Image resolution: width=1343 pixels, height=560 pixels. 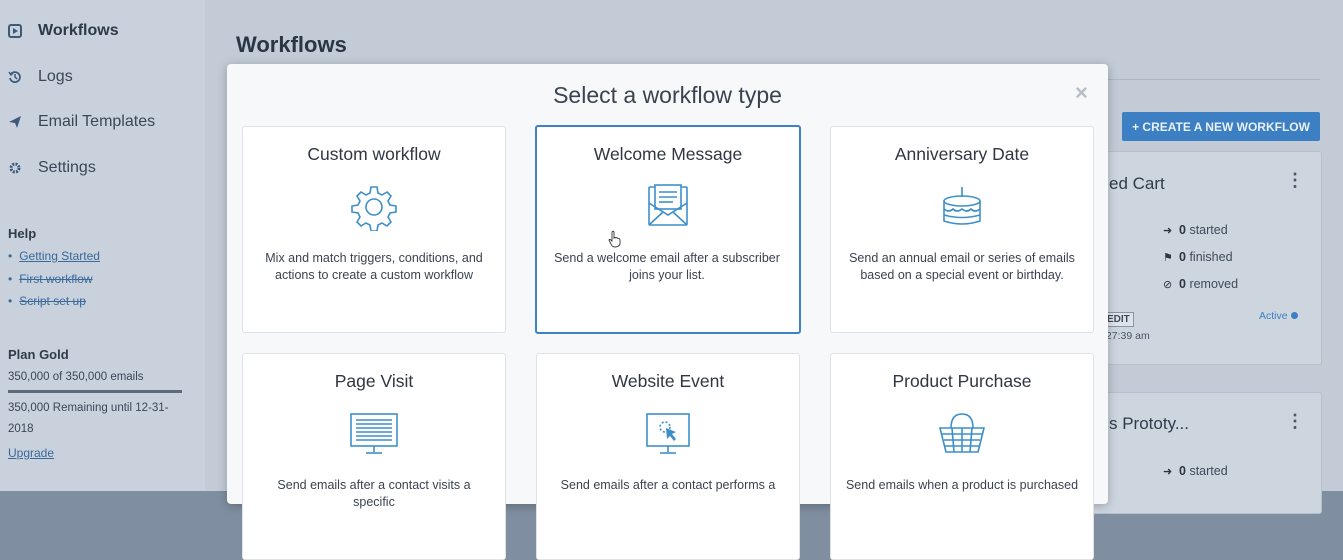 What do you see at coordinates (38, 354) in the screenshot?
I see `plan-title: Plan Gold` at bounding box center [38, 354].